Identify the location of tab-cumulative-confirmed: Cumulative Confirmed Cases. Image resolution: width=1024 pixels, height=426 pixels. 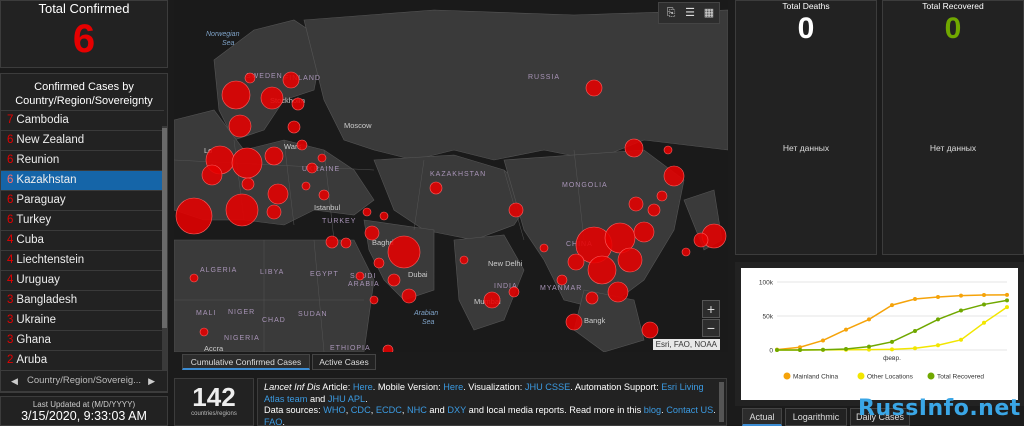
(246, 362).